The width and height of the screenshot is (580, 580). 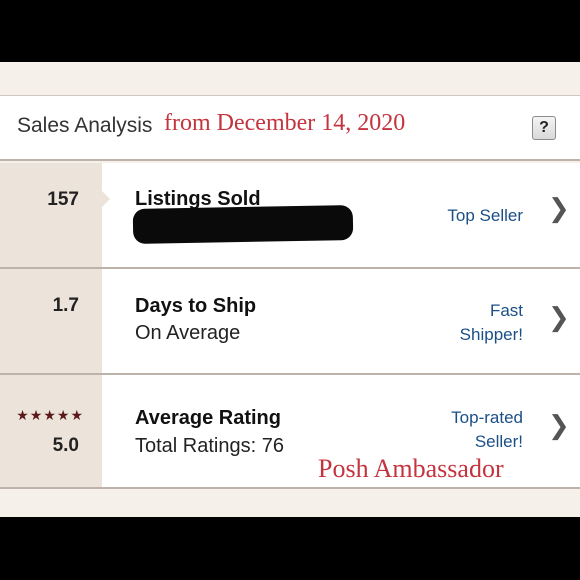 What do you see at coordinates (85, 125) in the screenshot?
I see `page-title: Sales Analysis` at bounding box center [85, 125].